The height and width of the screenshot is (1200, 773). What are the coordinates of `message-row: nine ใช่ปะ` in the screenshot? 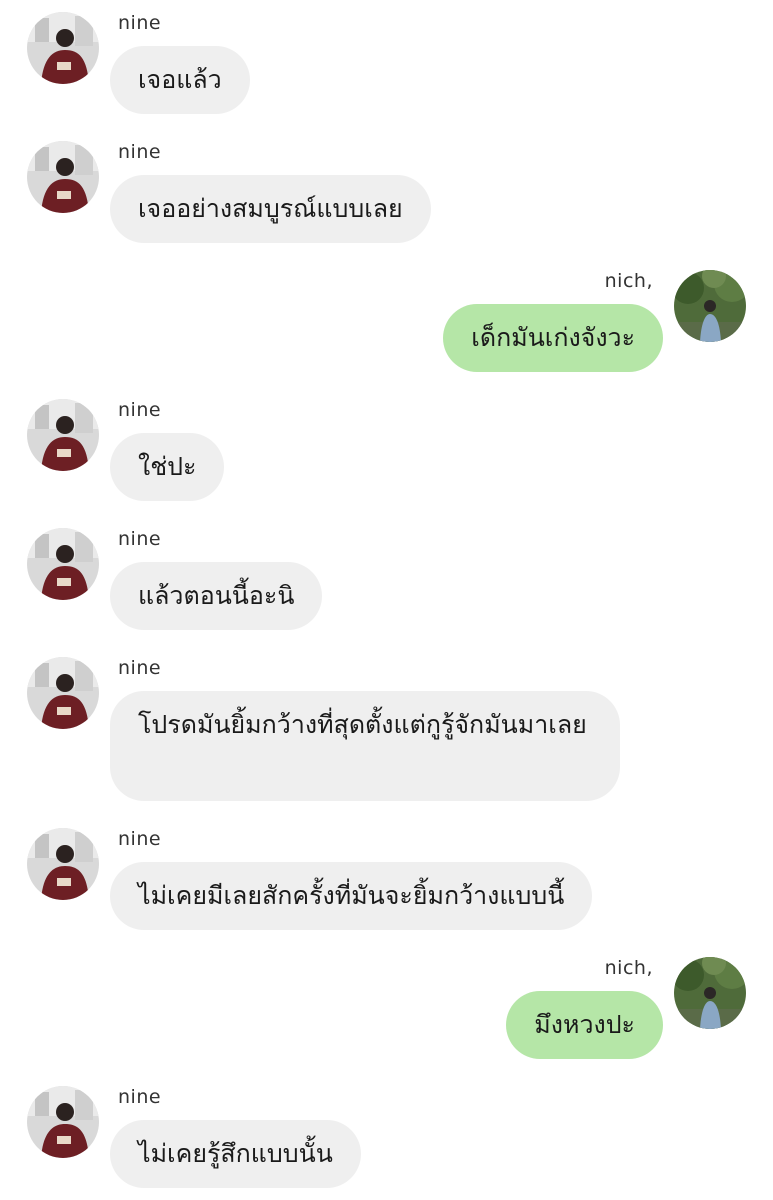 It's located at (386, 454).